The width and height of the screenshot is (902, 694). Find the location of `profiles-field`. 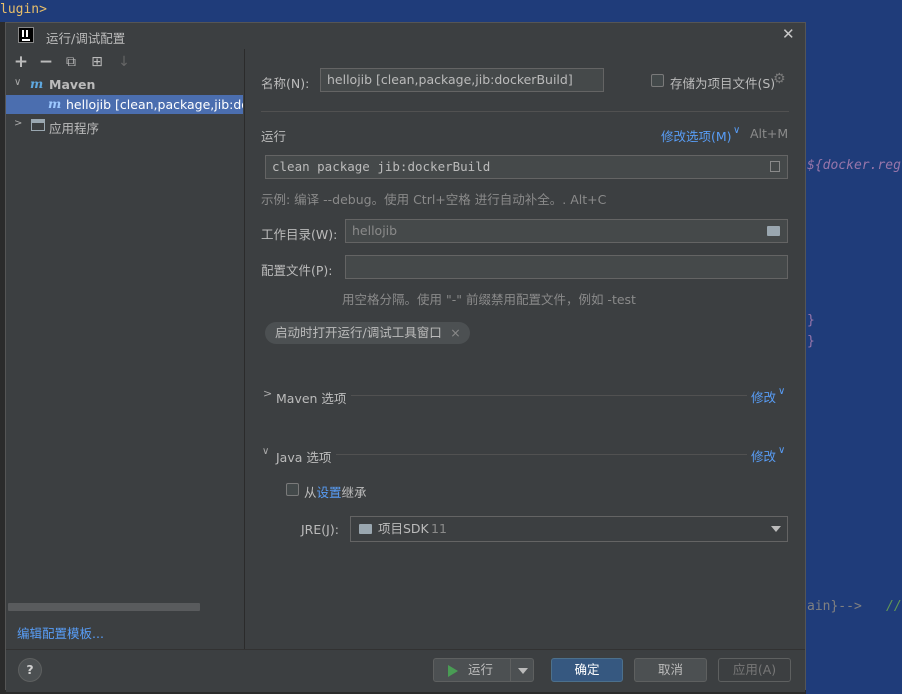

profiles-field is located at coordinates (566, 267).